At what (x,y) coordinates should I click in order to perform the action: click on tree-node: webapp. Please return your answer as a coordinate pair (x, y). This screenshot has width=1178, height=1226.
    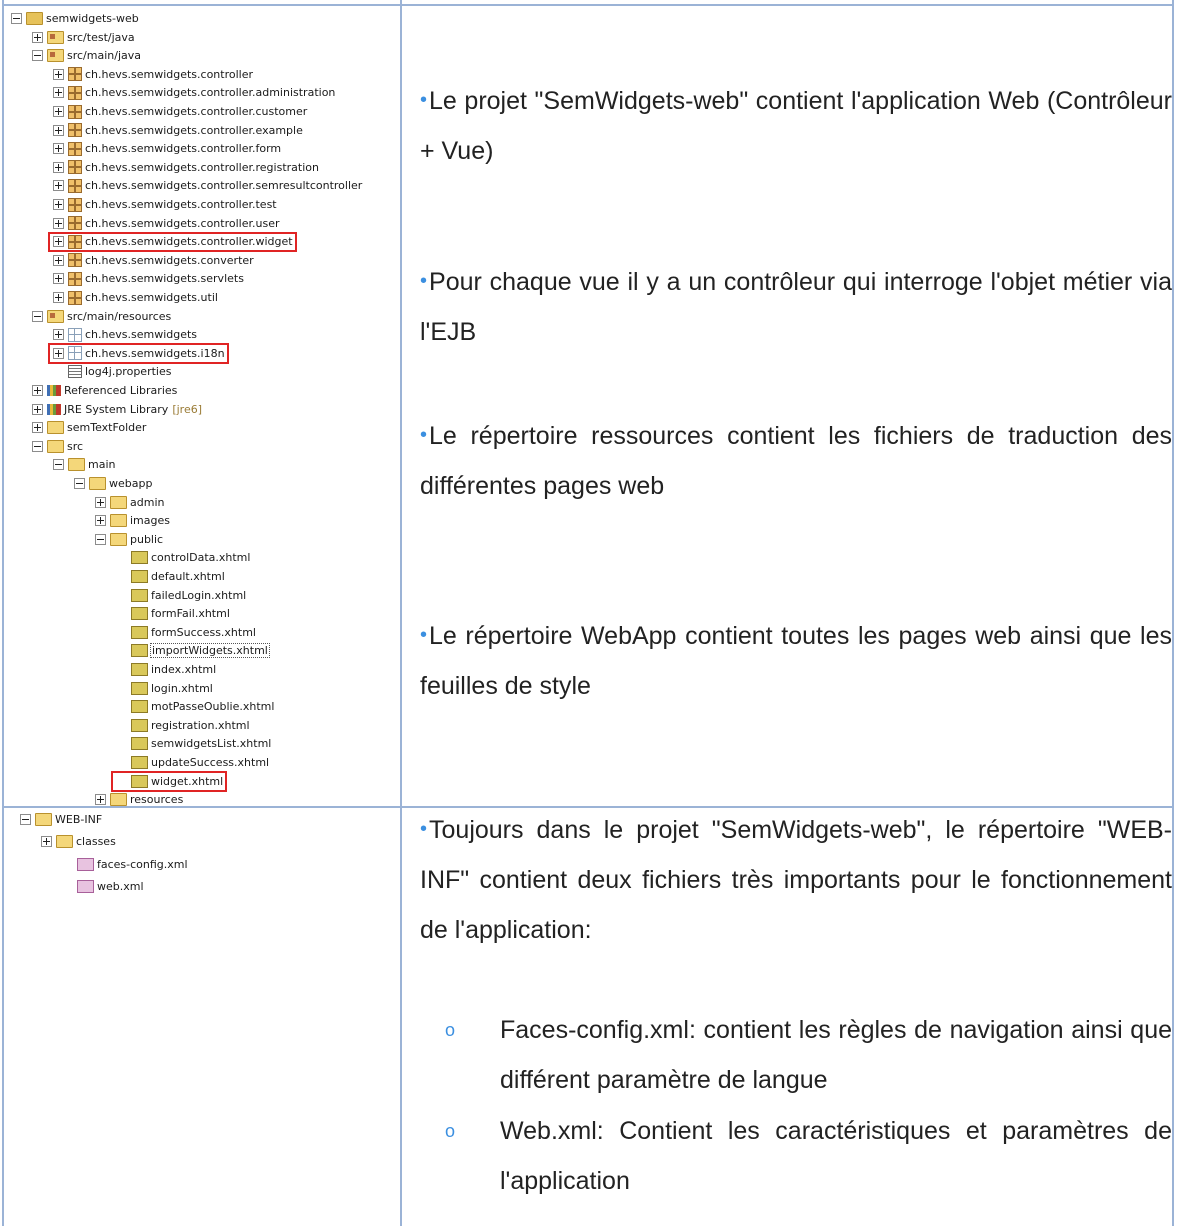
    Looking at the image, I should click on (113, 484).